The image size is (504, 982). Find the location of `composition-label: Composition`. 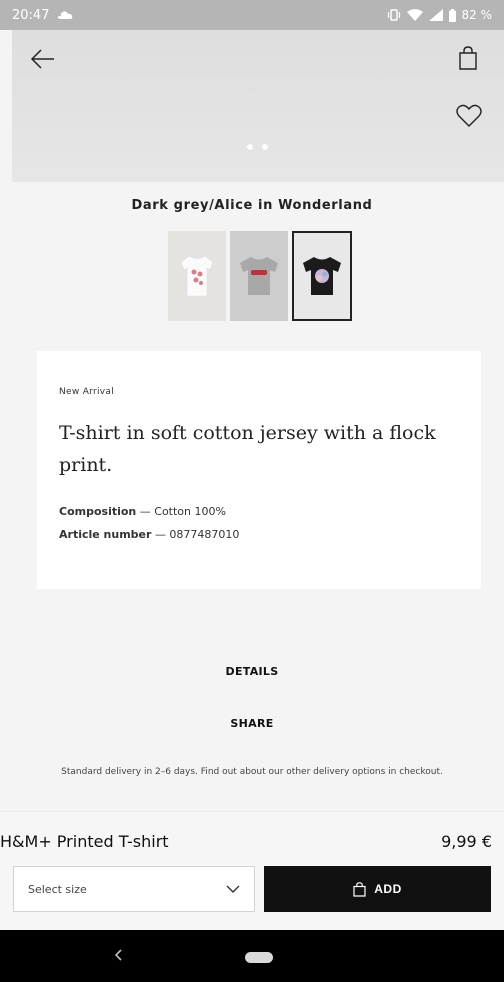

composition-label: Composition is located at coordinates (98, 511).